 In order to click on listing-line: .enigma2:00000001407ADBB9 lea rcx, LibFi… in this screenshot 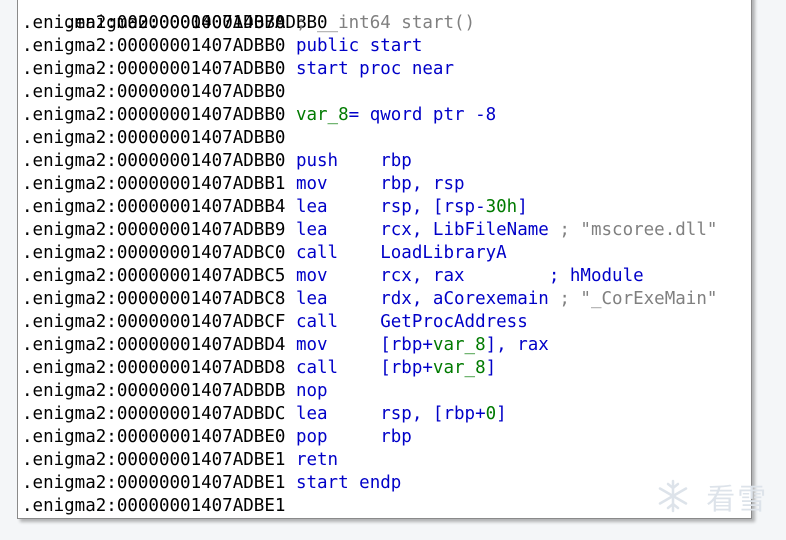, I will do `click(369, 230)`.